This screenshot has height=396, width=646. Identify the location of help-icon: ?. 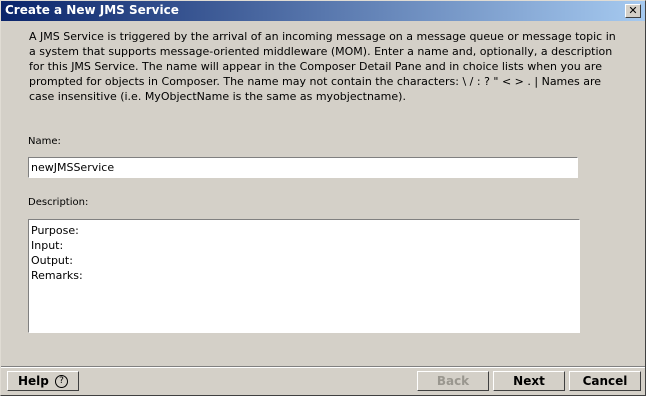
(62, 381).